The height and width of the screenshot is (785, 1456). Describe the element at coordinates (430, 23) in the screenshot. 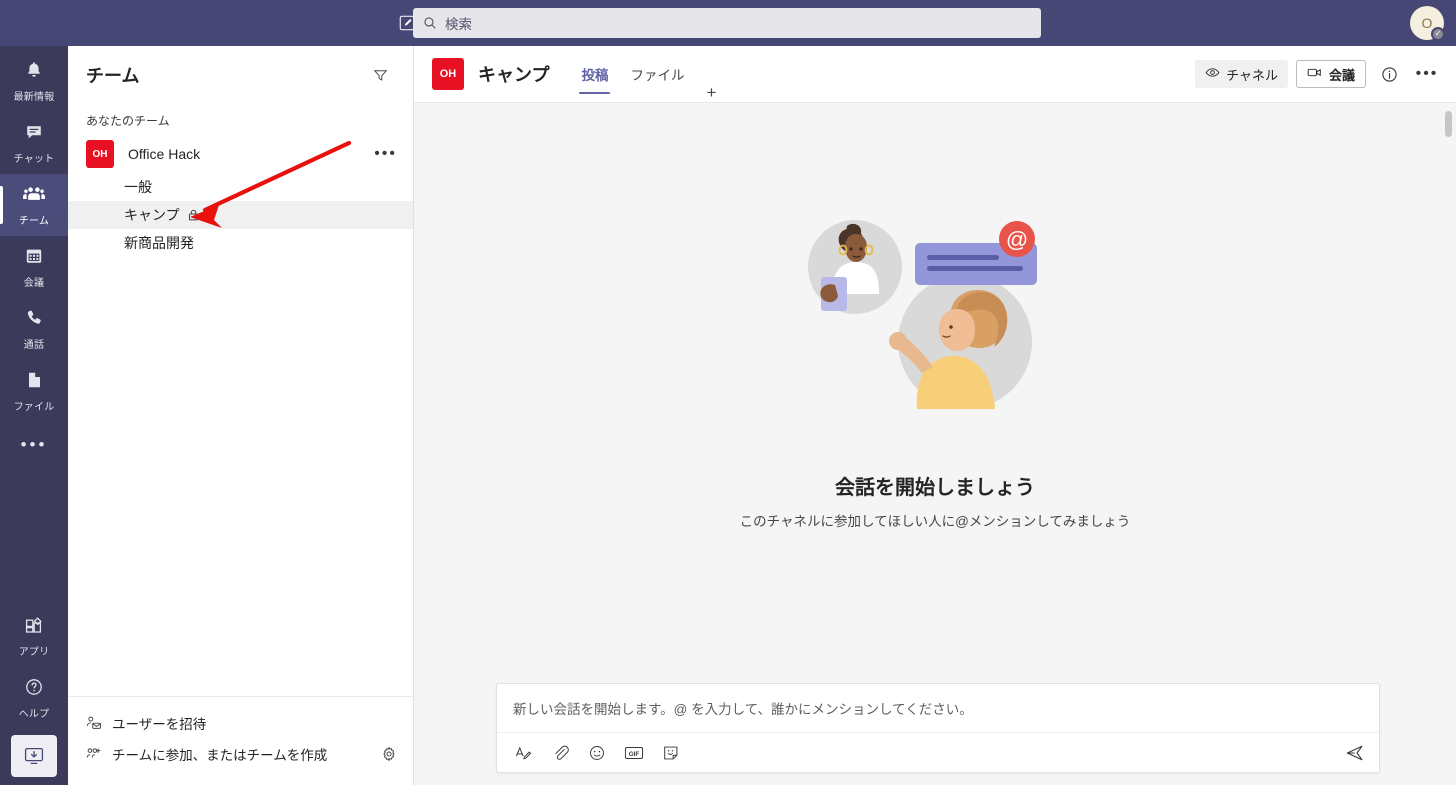

I see `search-icon` at that location.